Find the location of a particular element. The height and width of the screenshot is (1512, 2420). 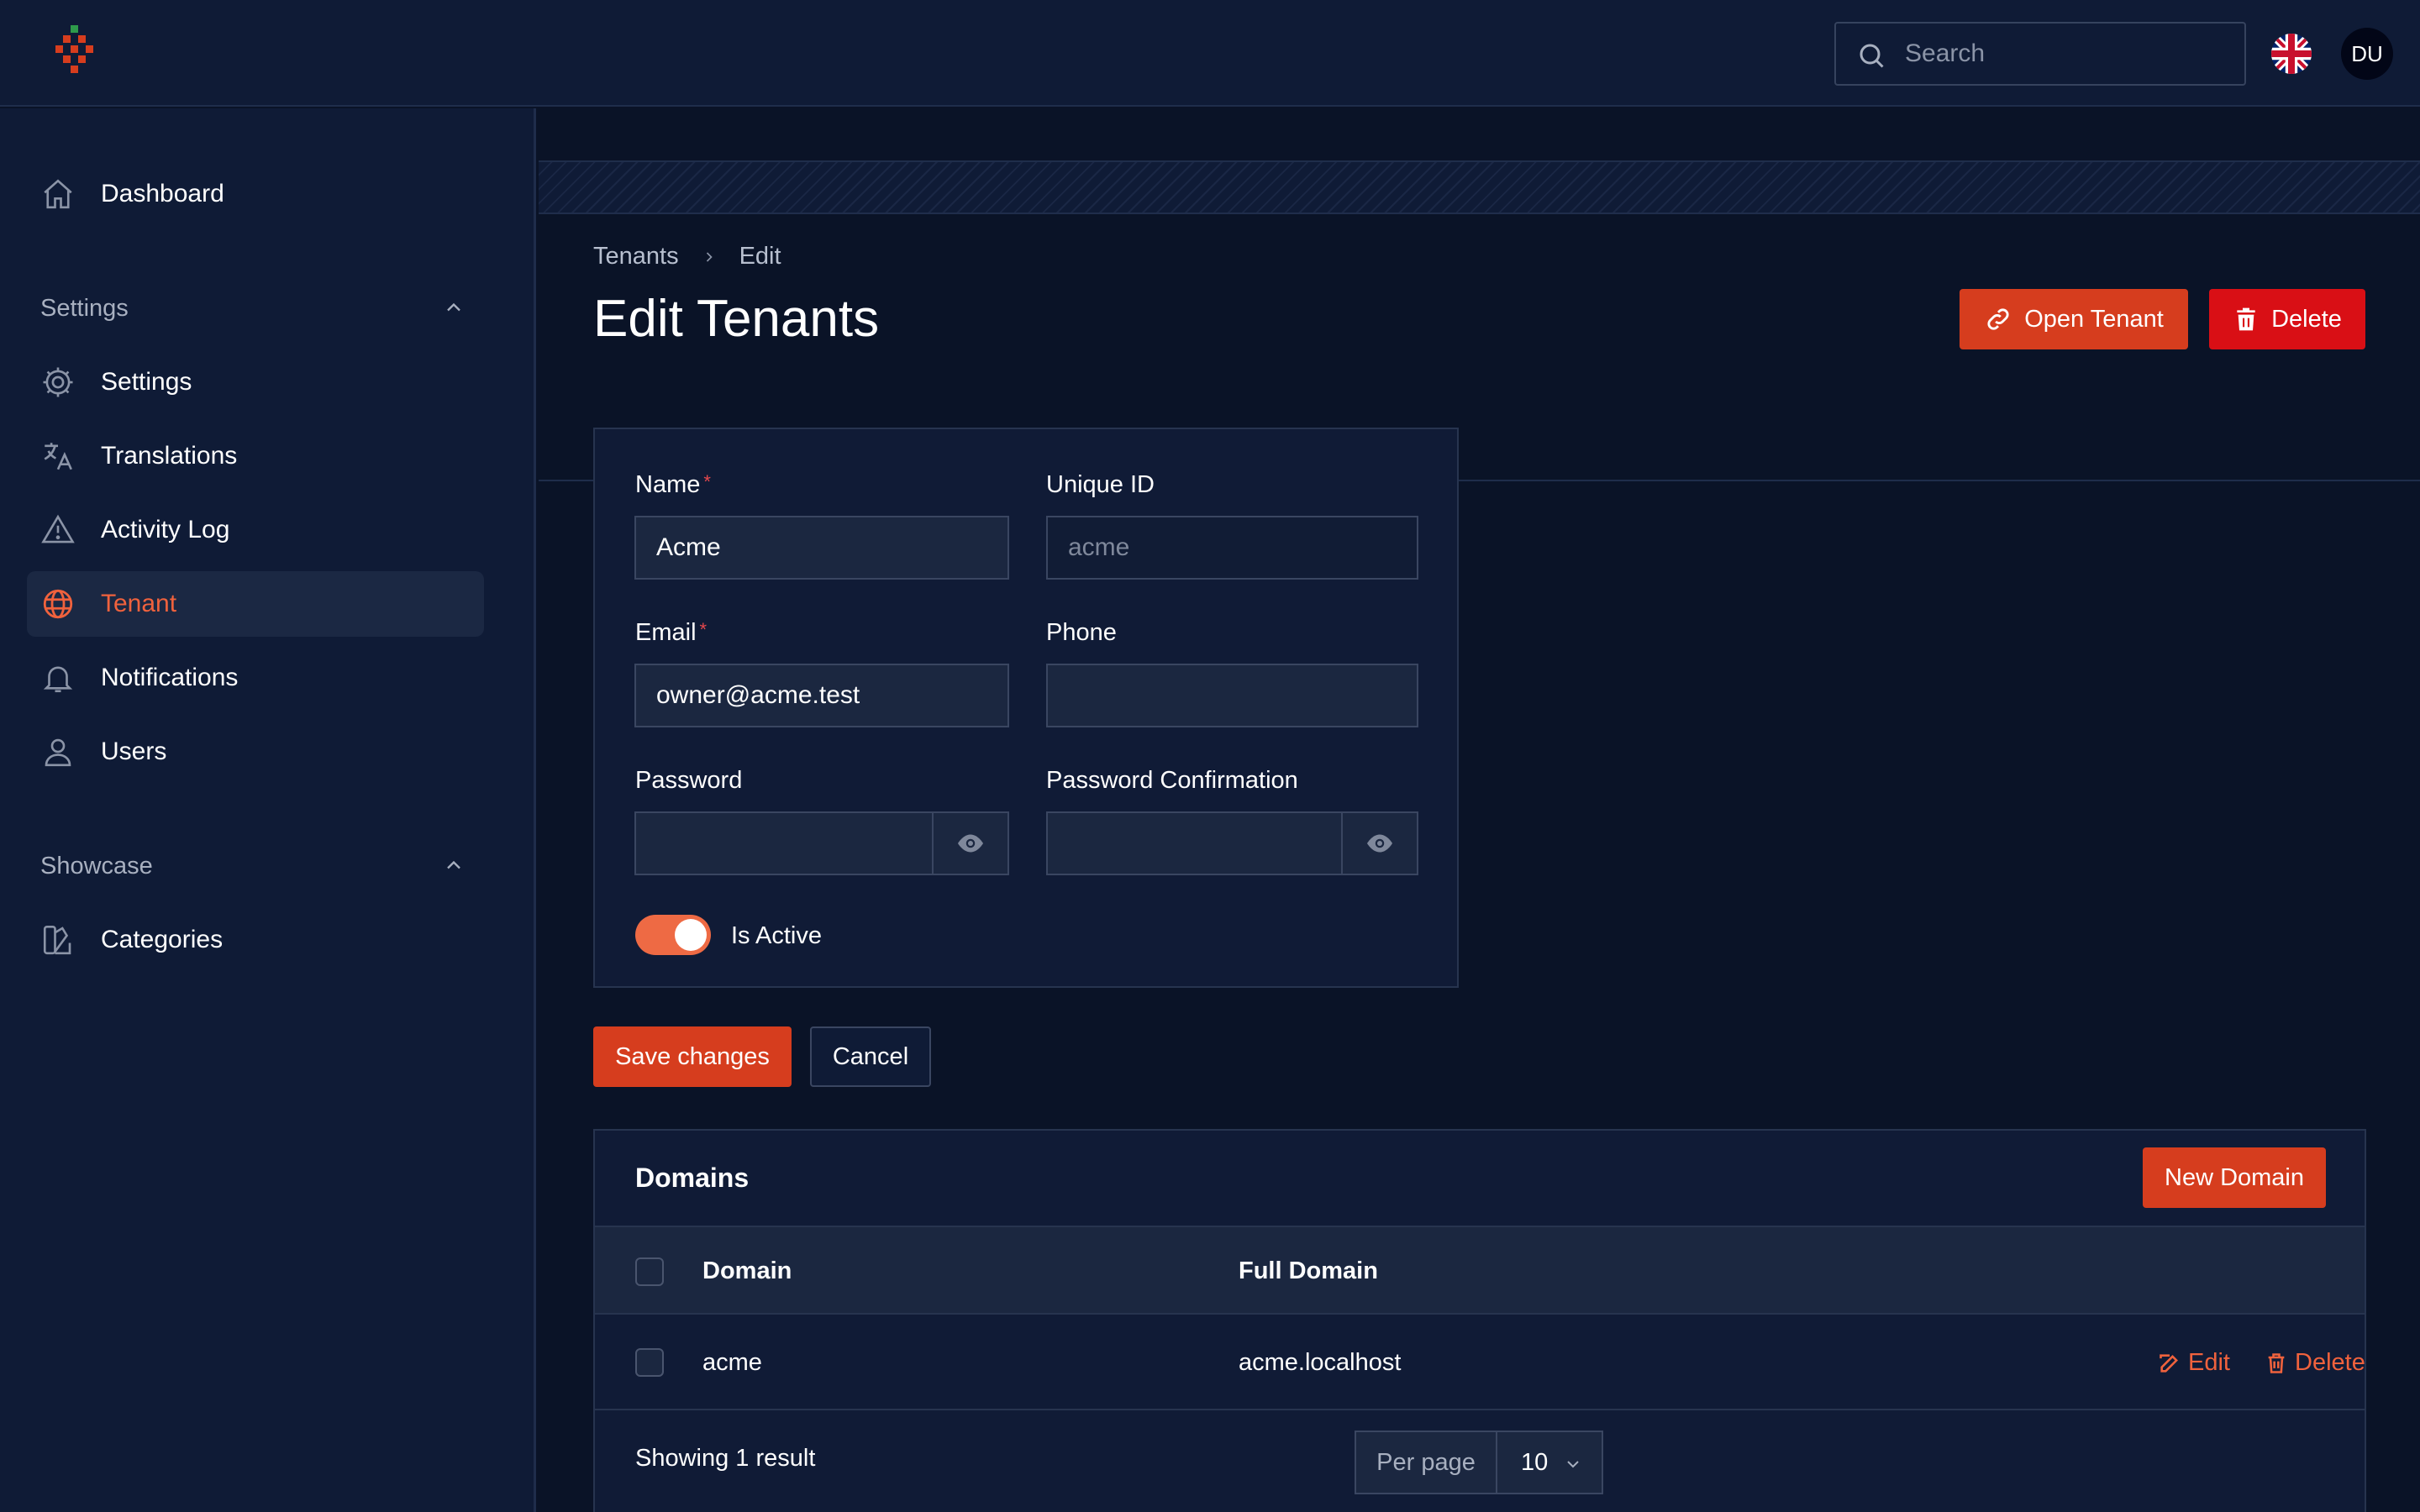

sidebar-item-label: Translations is located at coordinates (169, 456).